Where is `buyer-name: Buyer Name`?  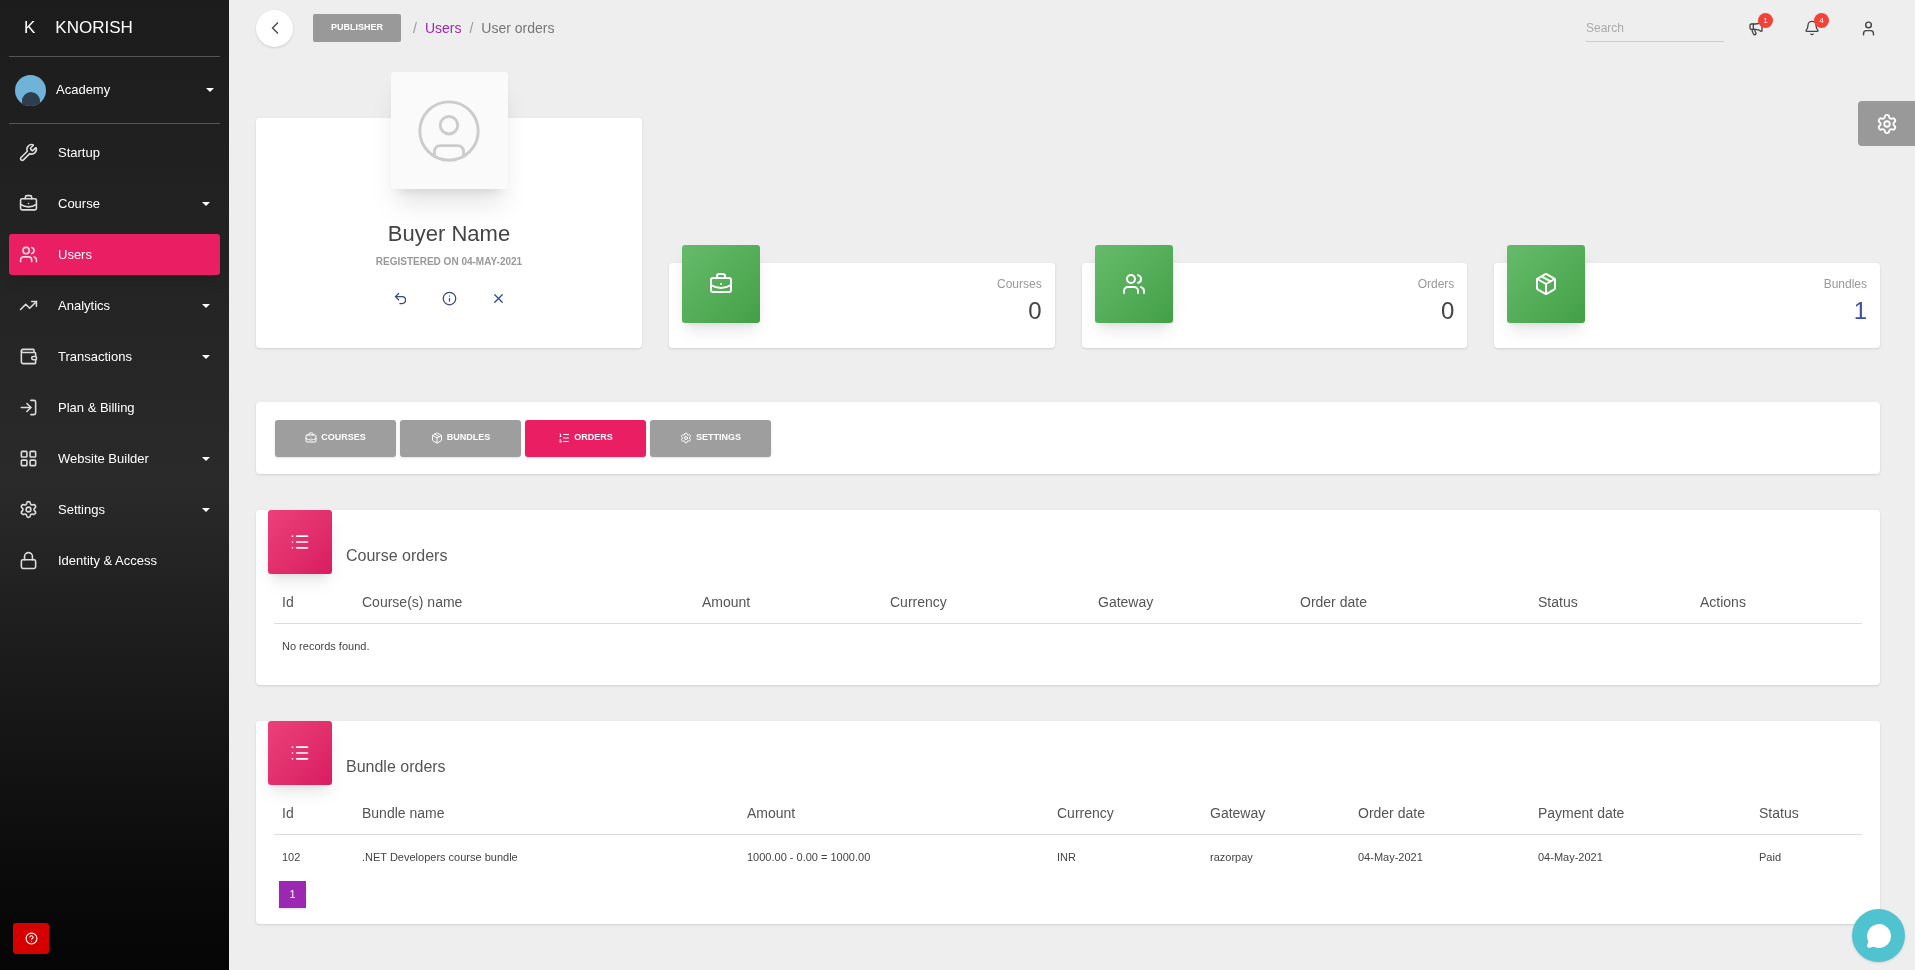
buyer-name: Buyer Name is located at coordinates (449, 234).